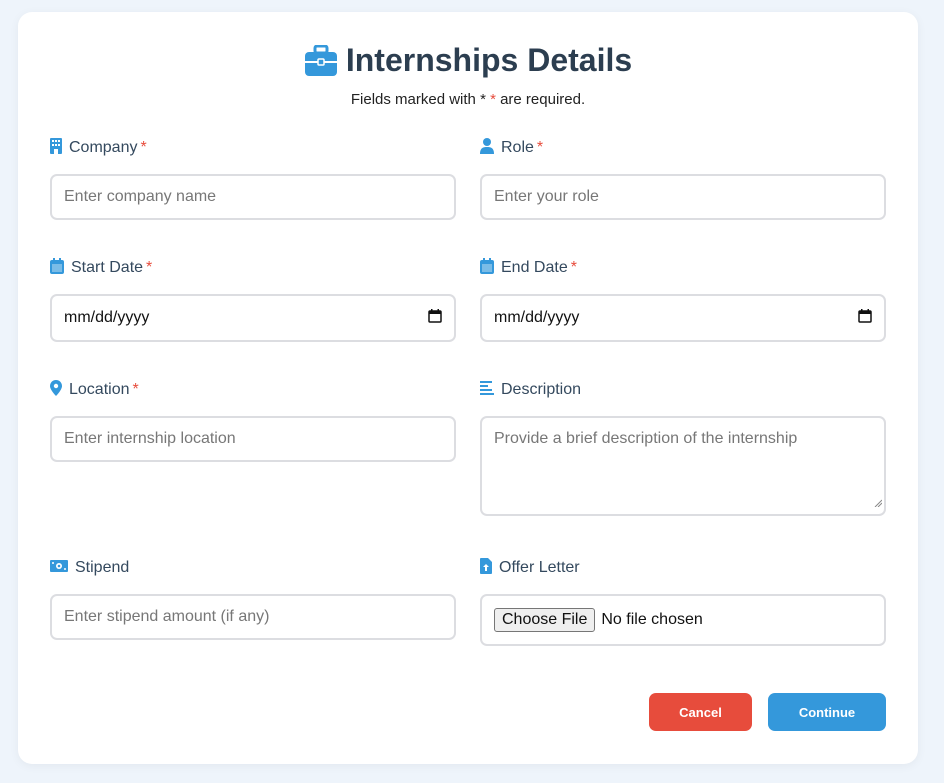 The width and height of the screenshot is (944, 783). Describe the element at coordinates (468, 99) in the screenshot. I see `required-note: Fields marked with * * are required.` at that location.